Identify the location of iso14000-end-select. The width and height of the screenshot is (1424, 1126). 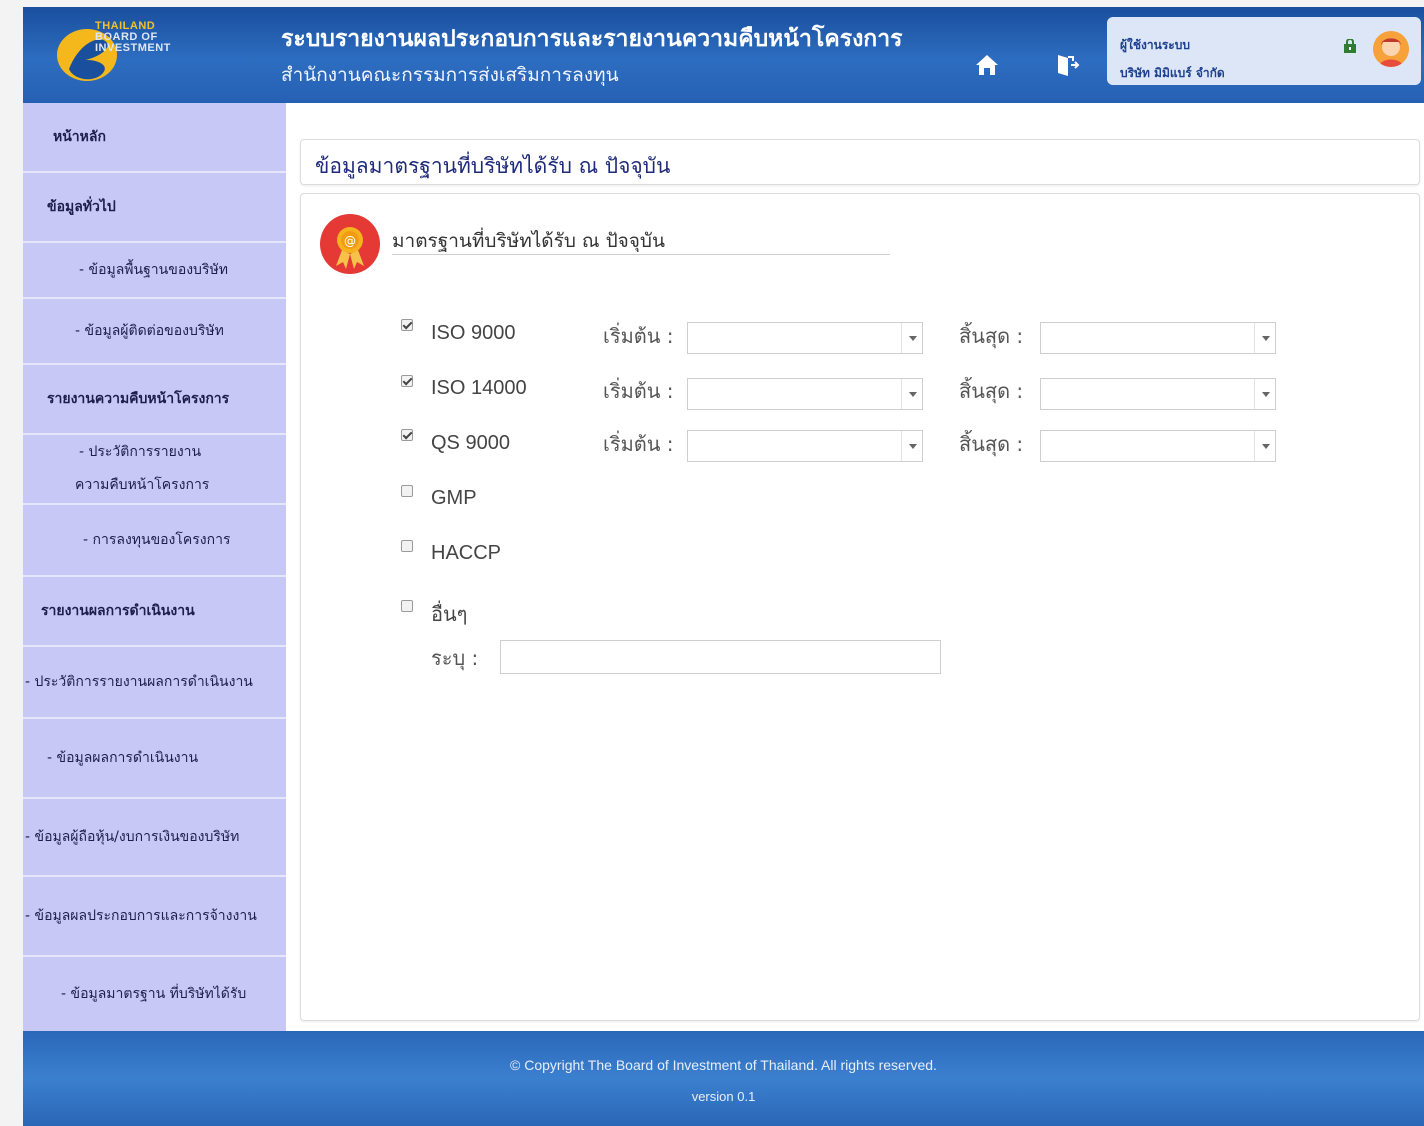
(1158, 394).